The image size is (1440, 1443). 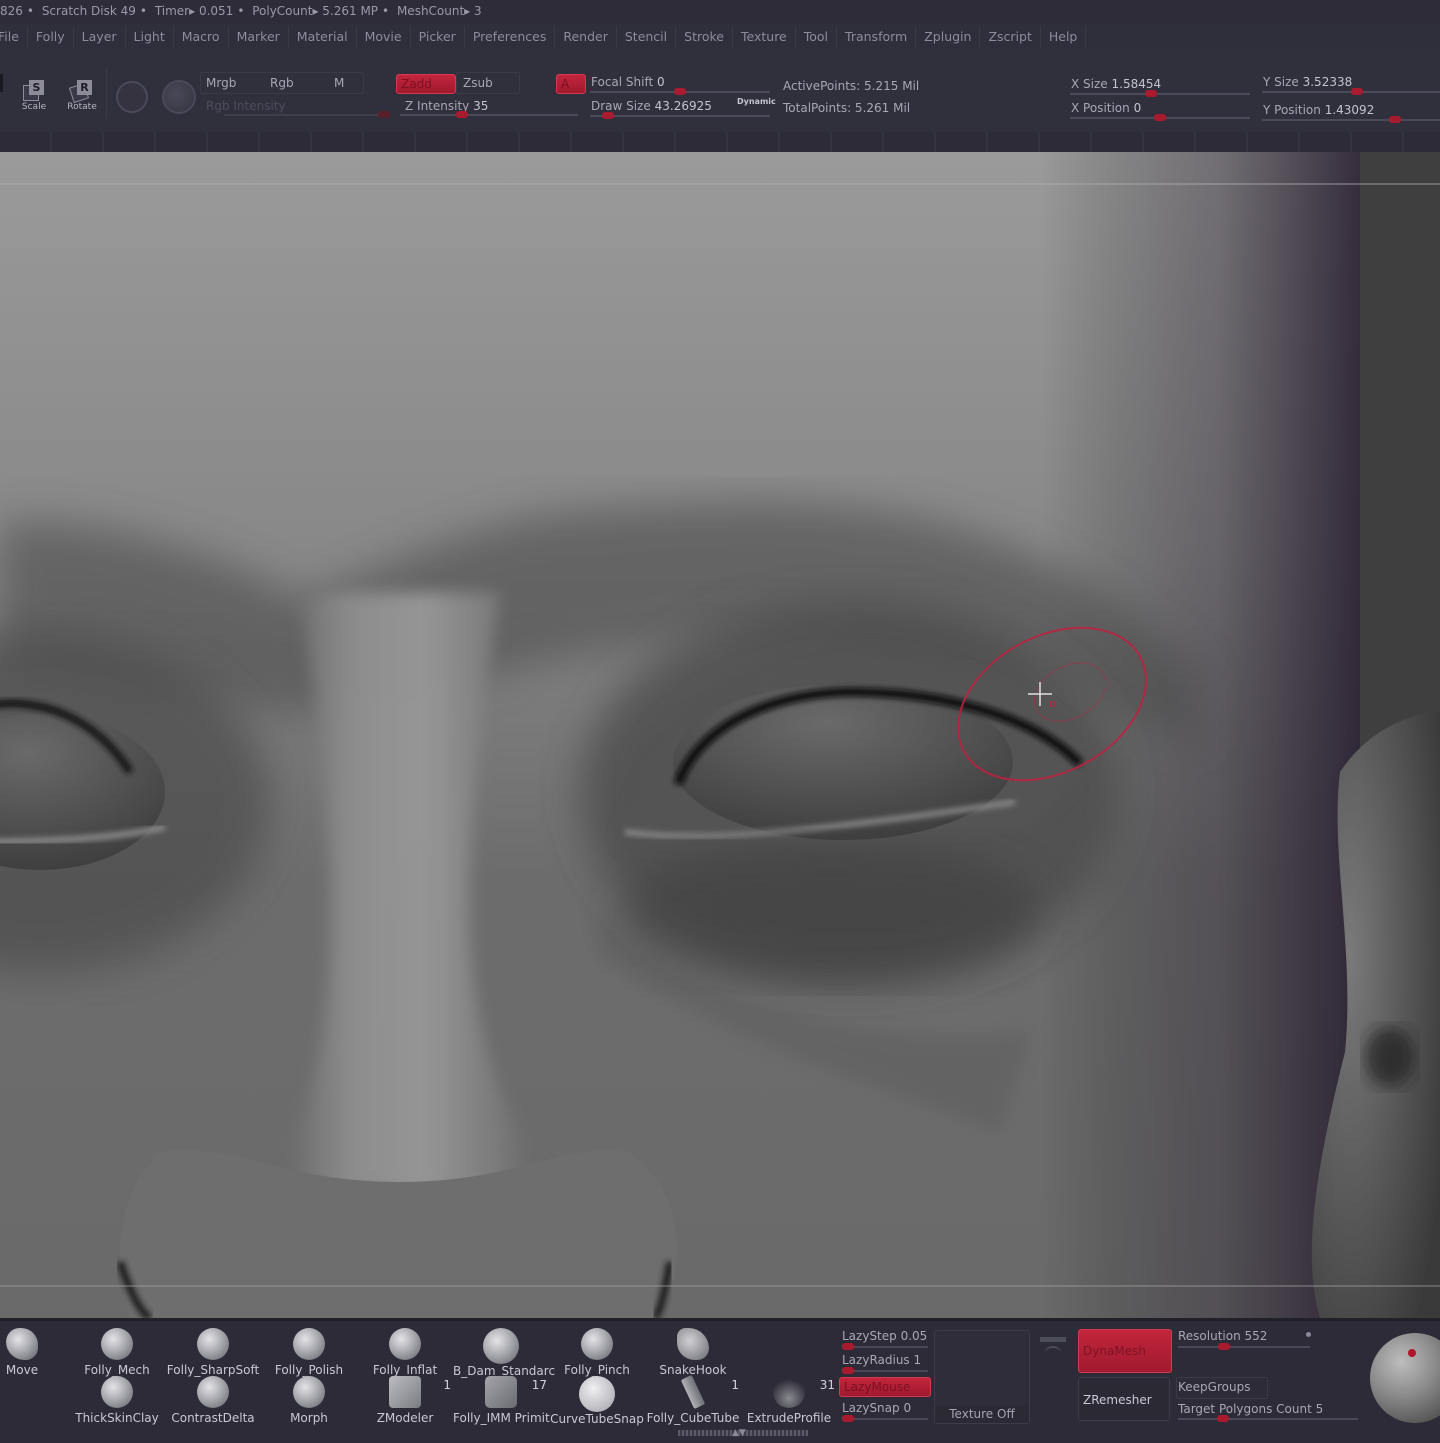 I want to click on color-toggle-icon, so click(x=179, y=97).